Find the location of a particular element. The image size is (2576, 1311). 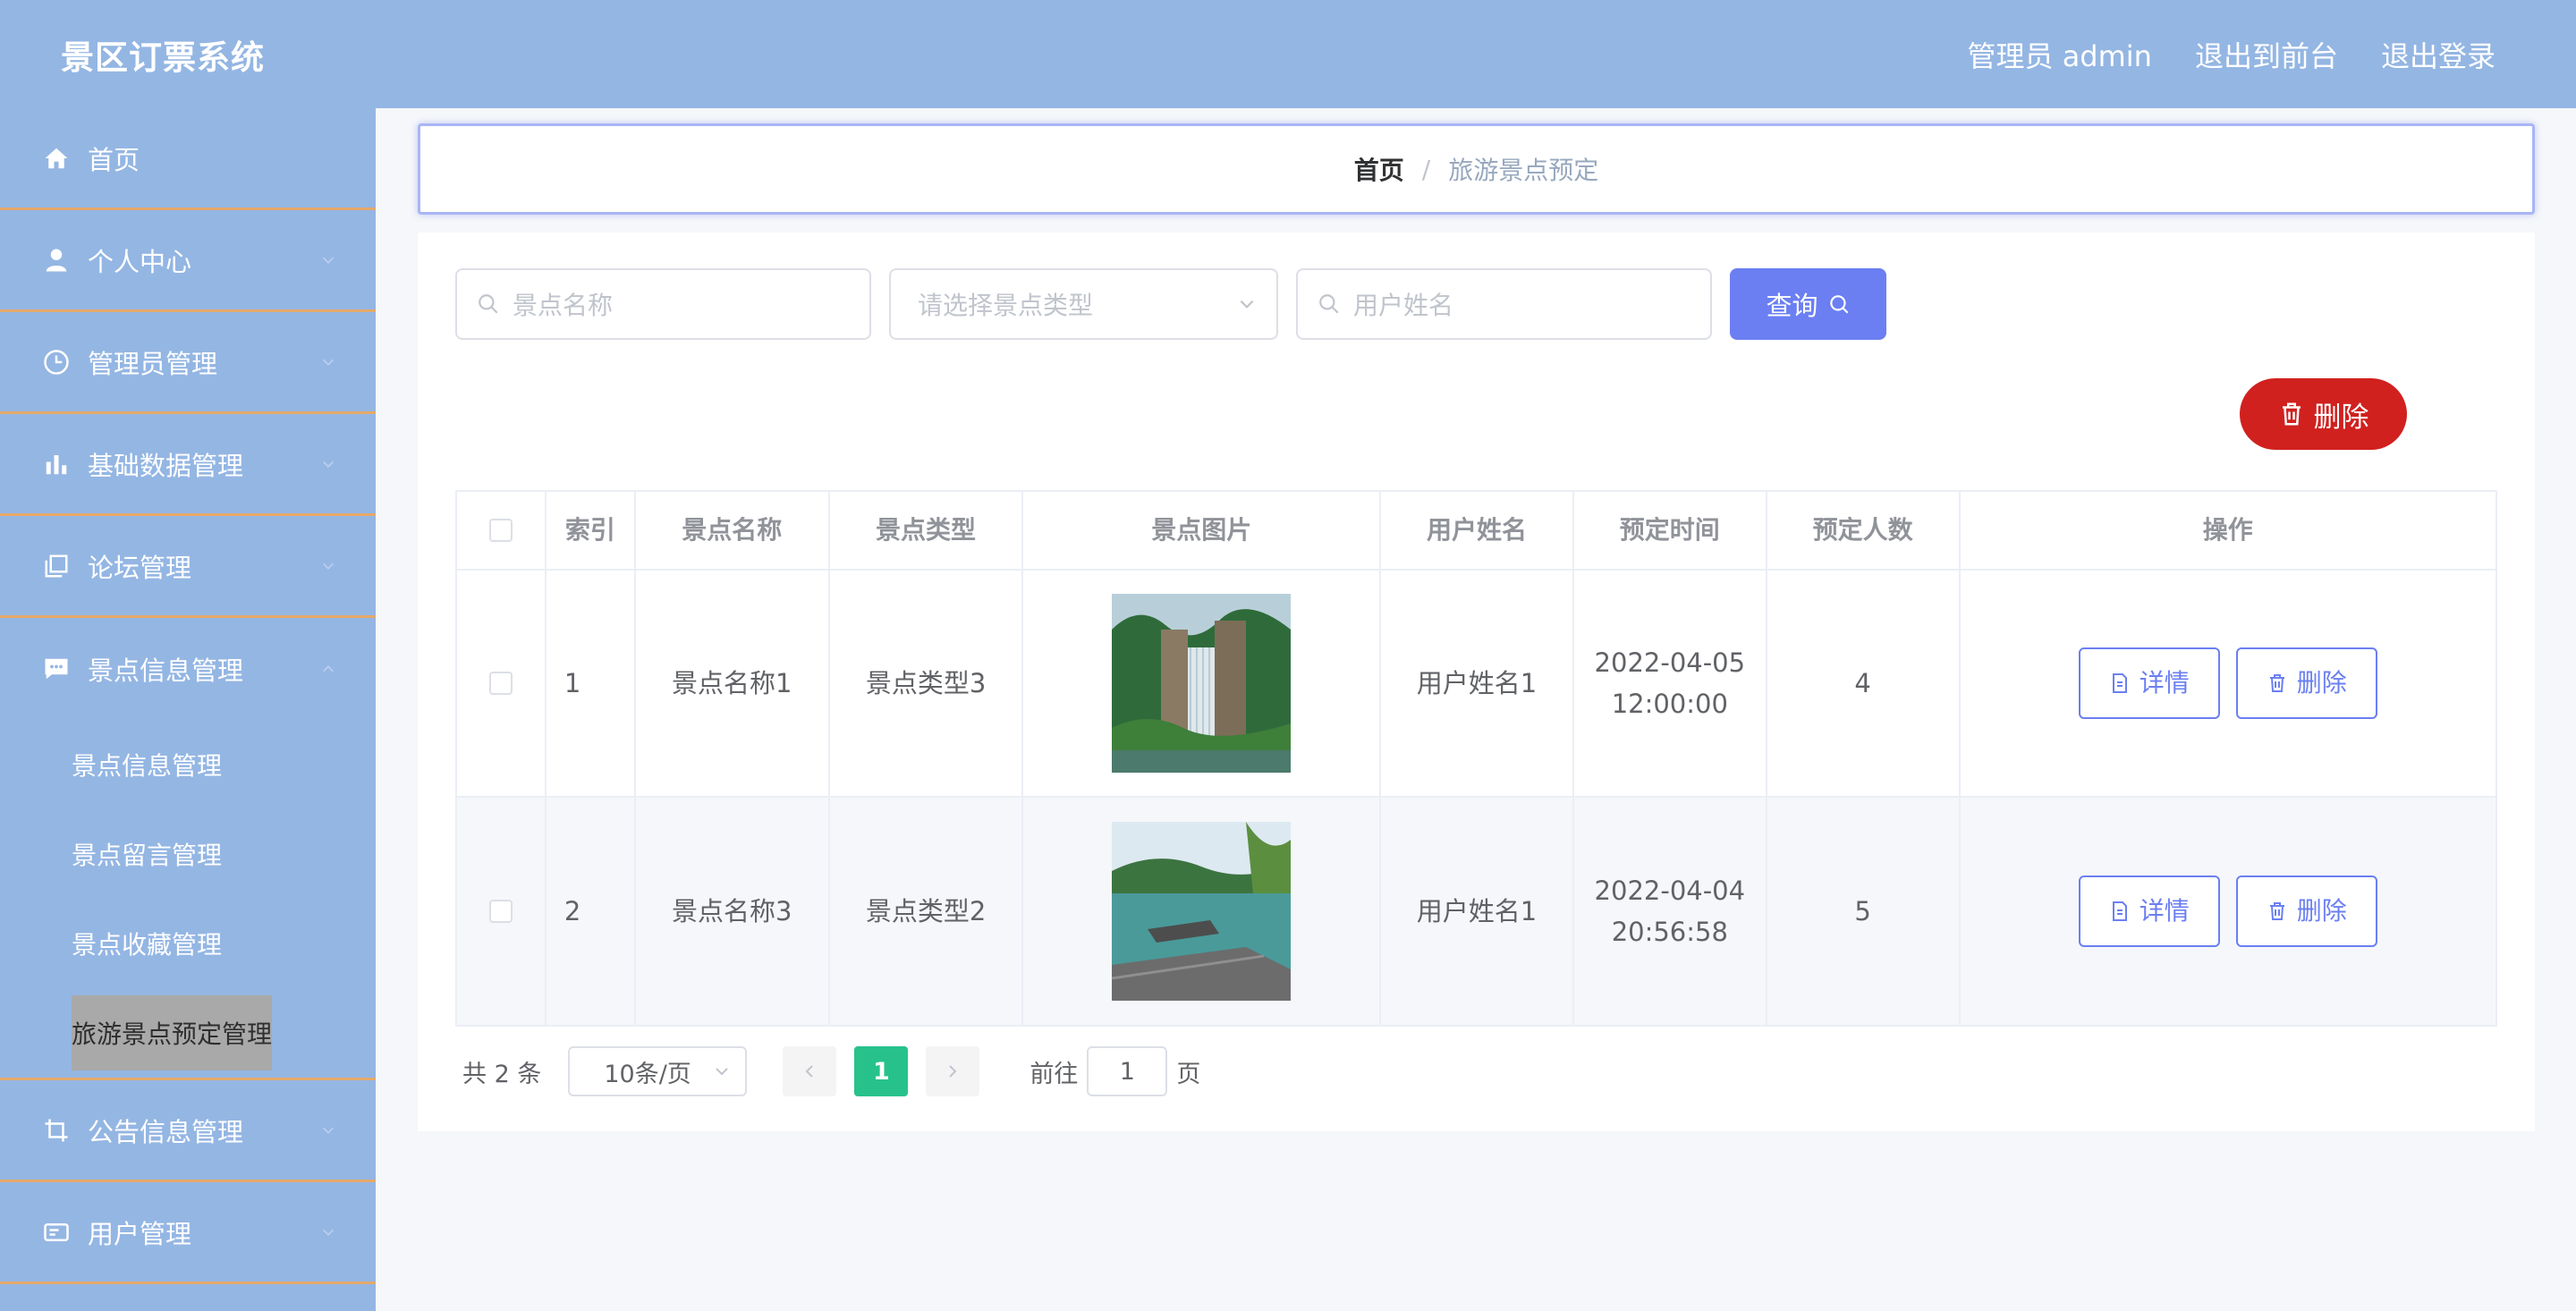

header-scenic-image: 景点图片 is located at coordinates (1202, 530).